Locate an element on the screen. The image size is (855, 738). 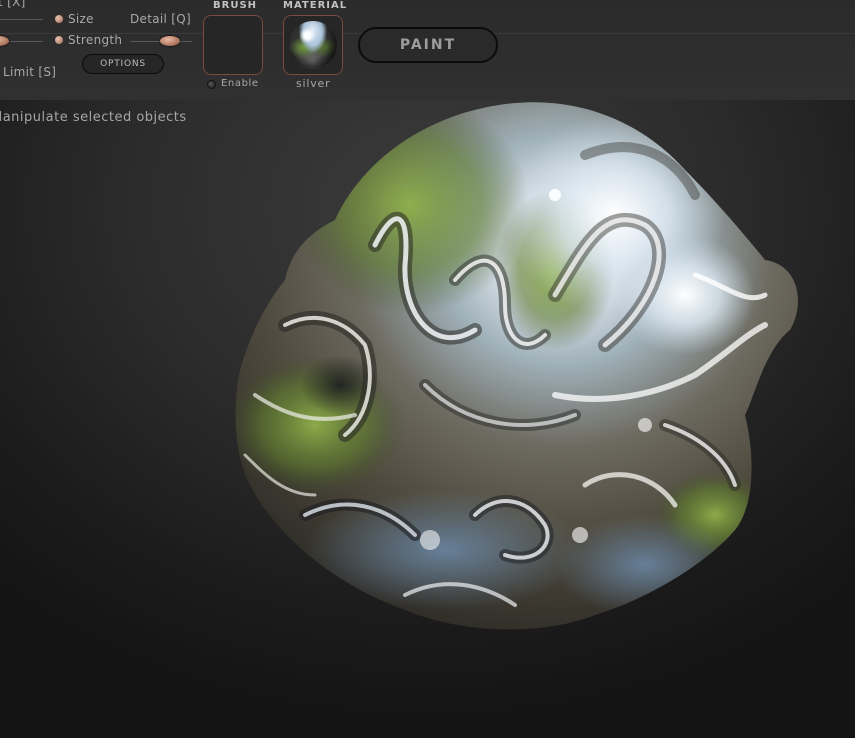
brush-slot is located at coordinates (233, 45).